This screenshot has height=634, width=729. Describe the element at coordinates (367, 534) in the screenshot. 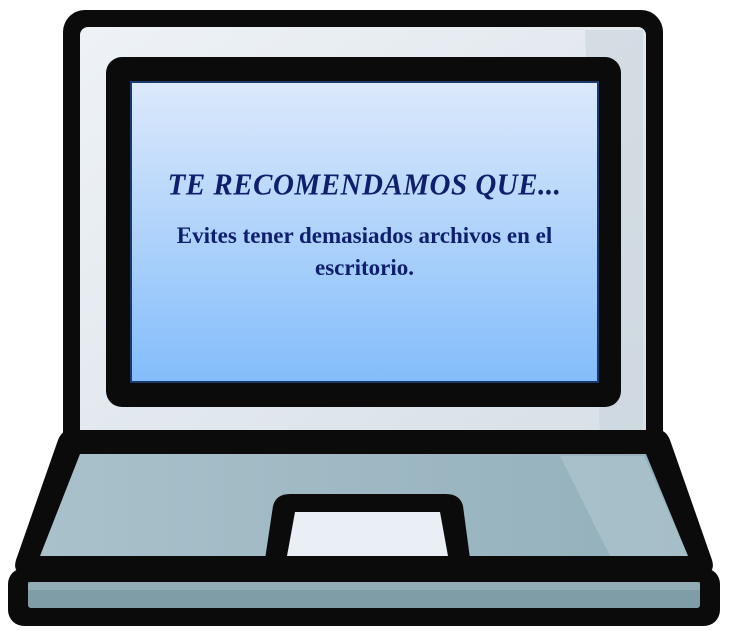

I see `touchpad` at that location.